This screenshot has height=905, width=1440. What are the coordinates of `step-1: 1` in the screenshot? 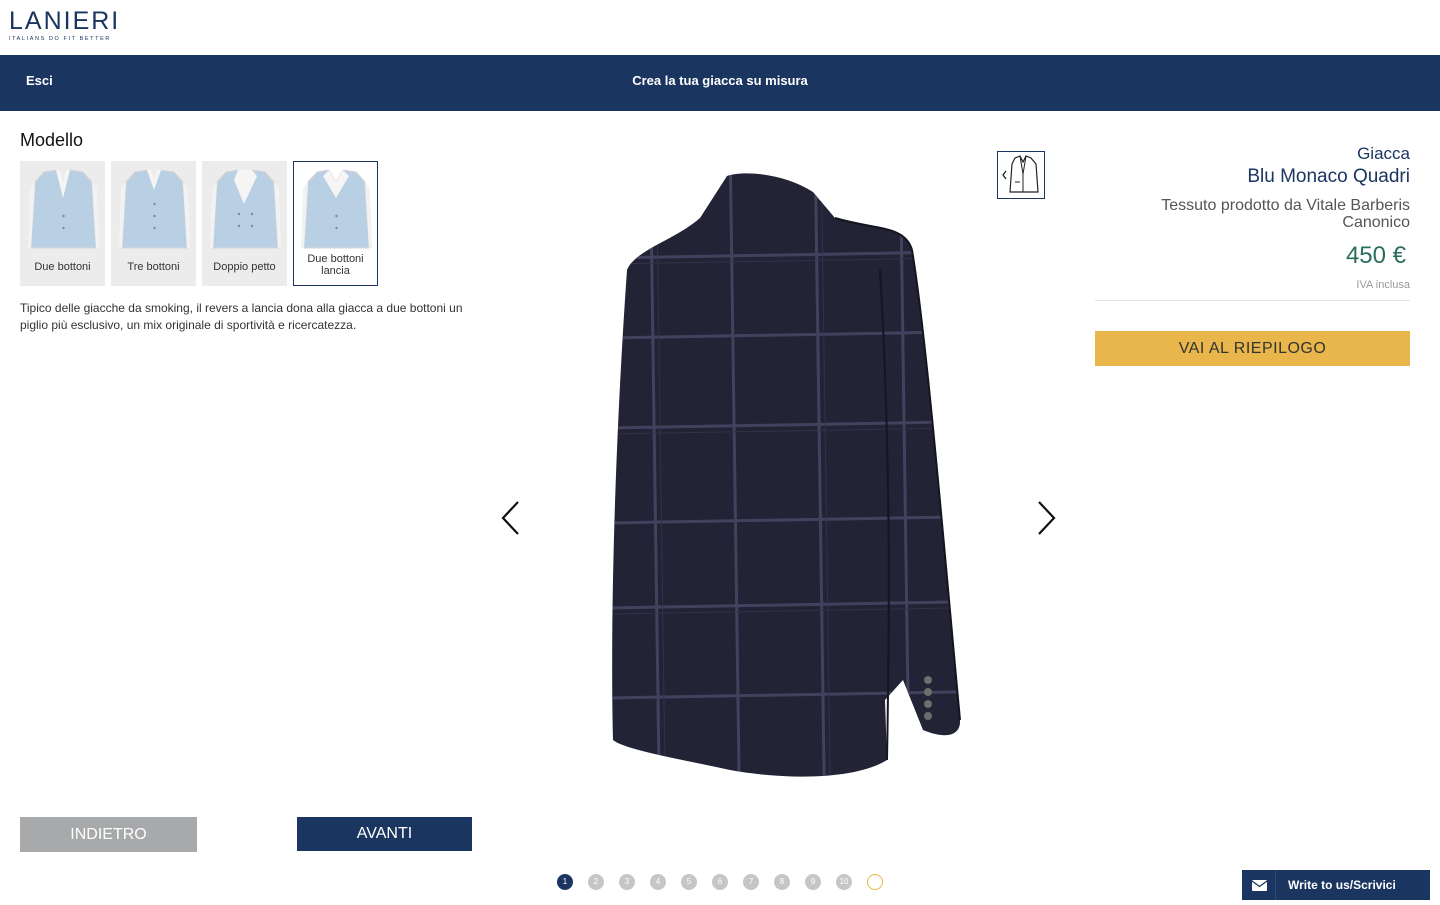 It's located at (565, 882).